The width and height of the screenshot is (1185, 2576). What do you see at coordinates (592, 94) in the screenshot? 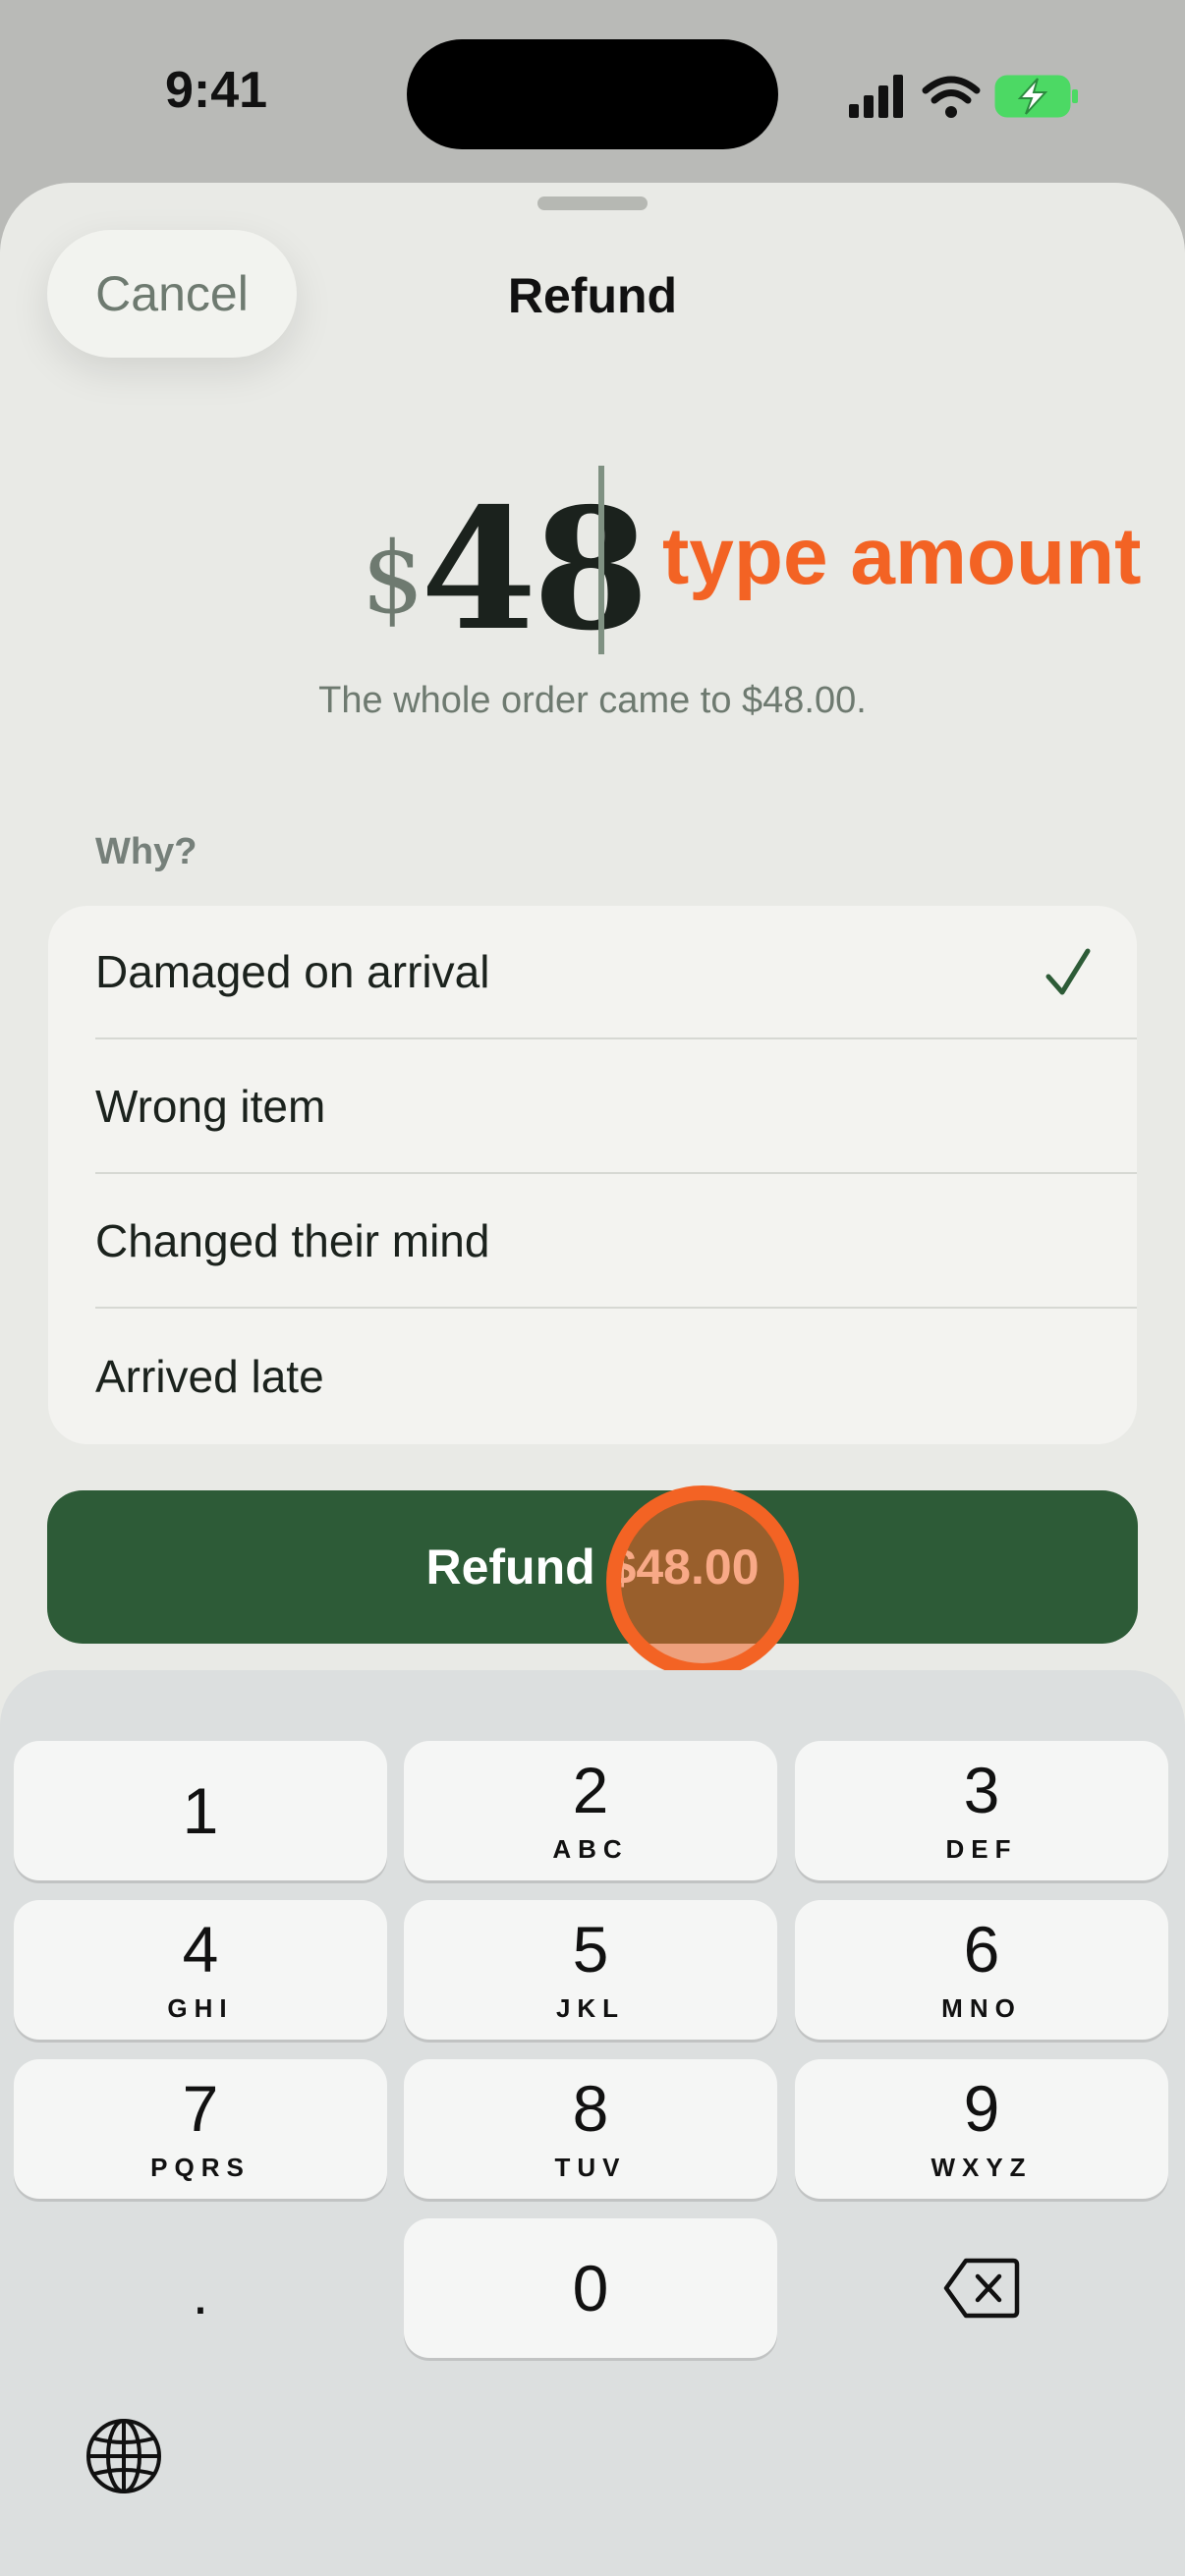
I see `dynamic-island` at bounding box center [592, 94].